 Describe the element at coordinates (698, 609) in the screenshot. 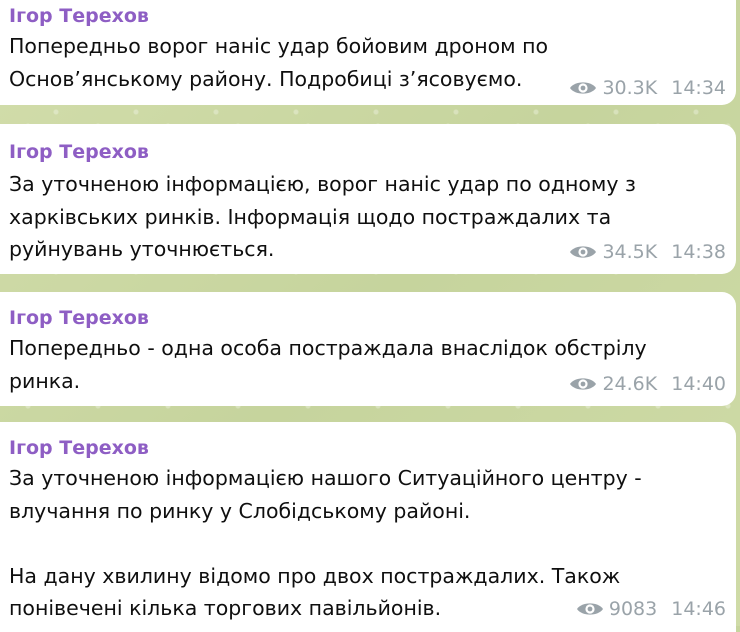

I see `message-time: 14:46` at that location.